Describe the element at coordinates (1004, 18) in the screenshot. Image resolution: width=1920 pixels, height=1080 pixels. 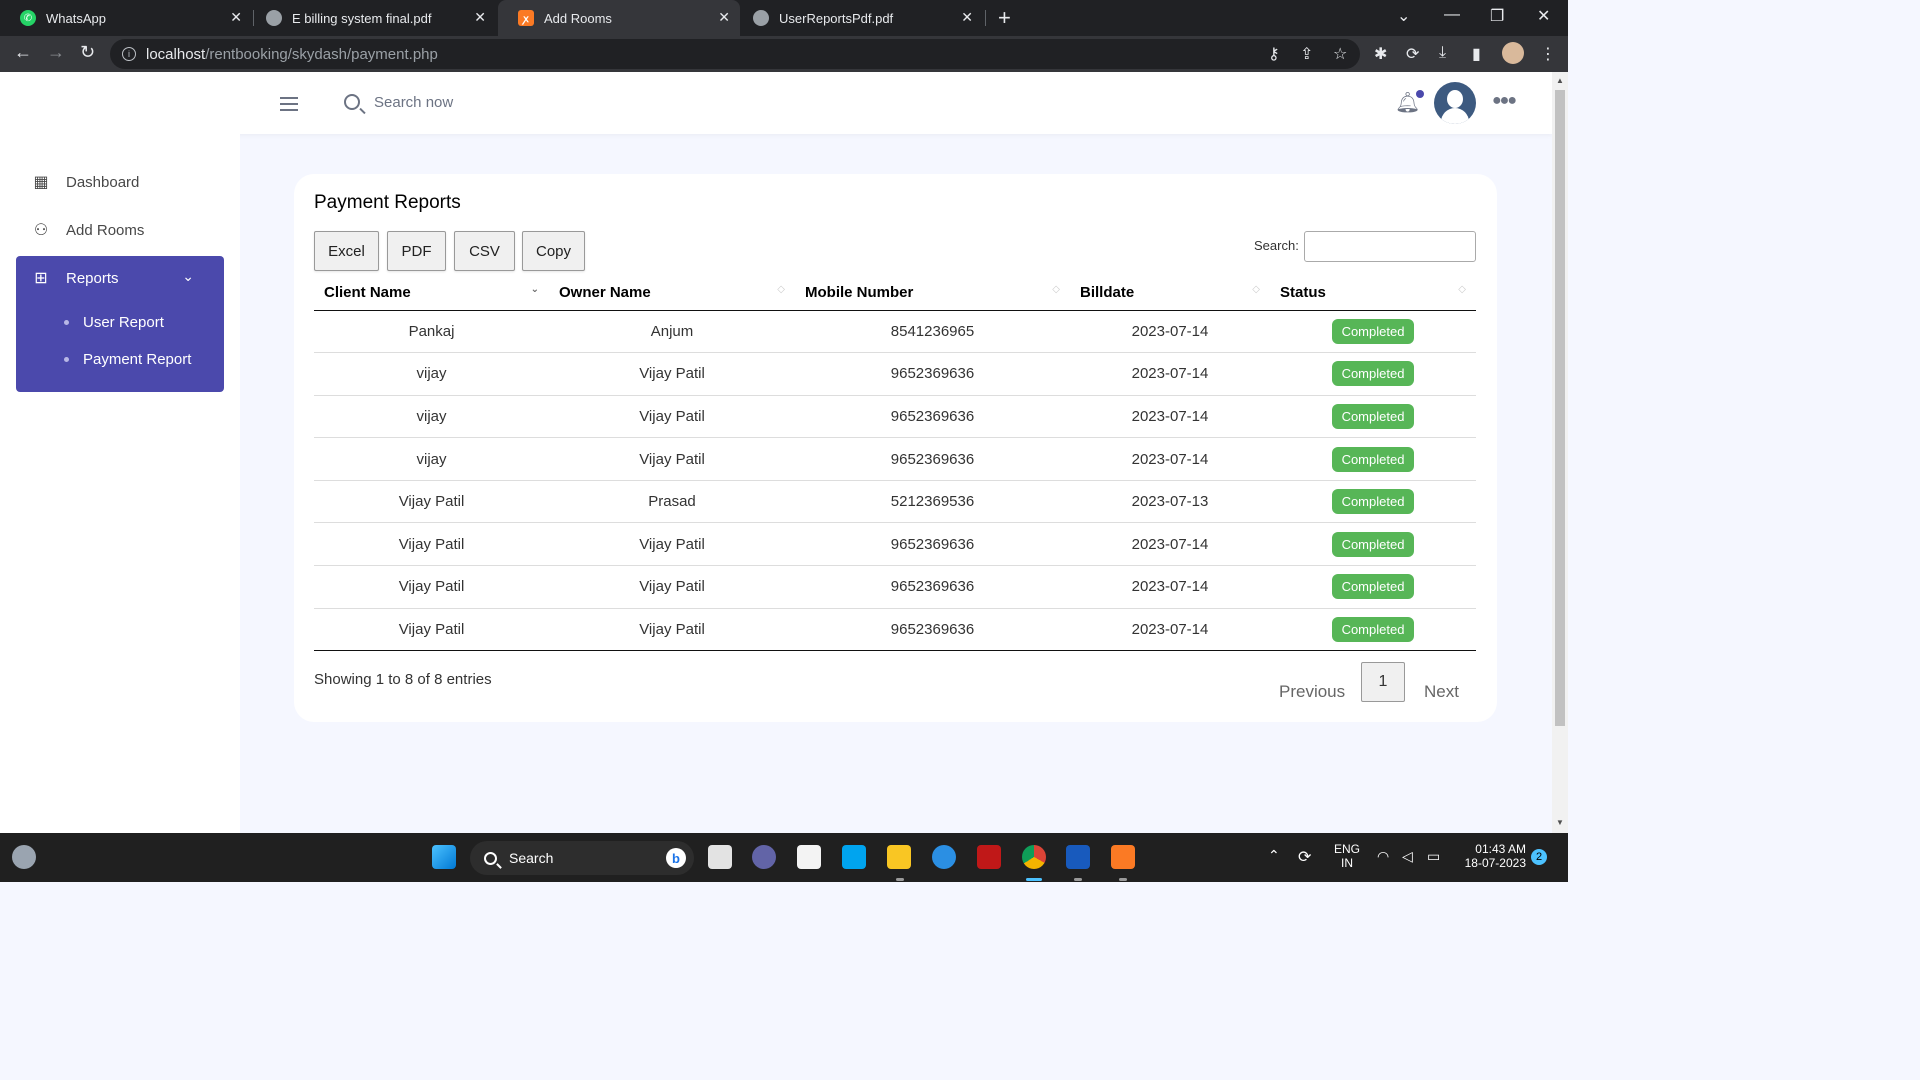
I see `new-tab-button: +` at that location.